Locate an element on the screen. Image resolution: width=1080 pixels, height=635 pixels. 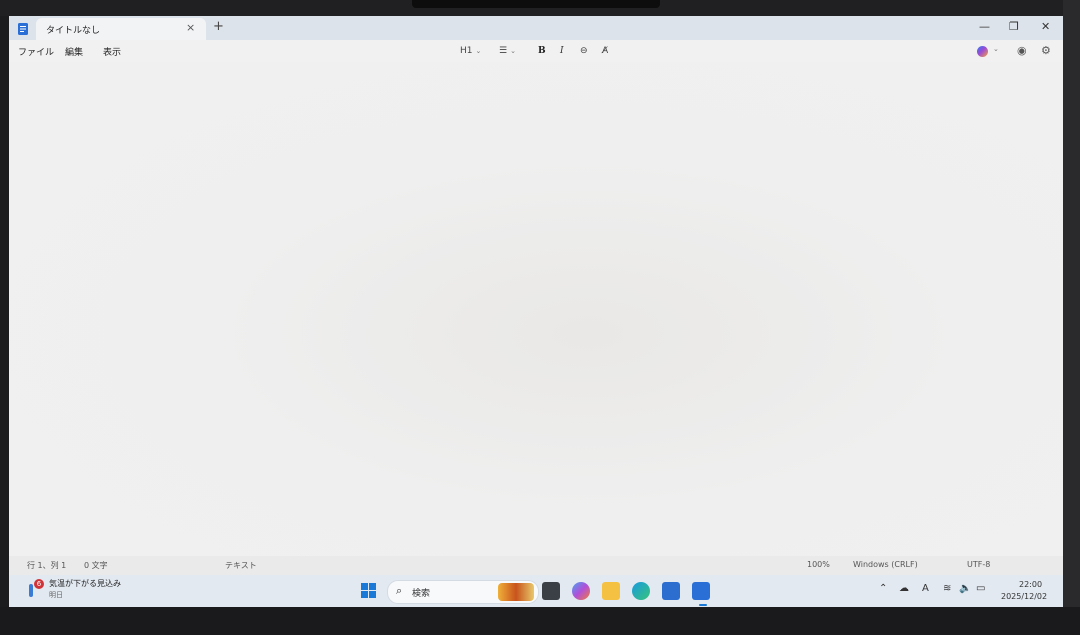
weather-badge: 6 is located at coordinates (39, 584).